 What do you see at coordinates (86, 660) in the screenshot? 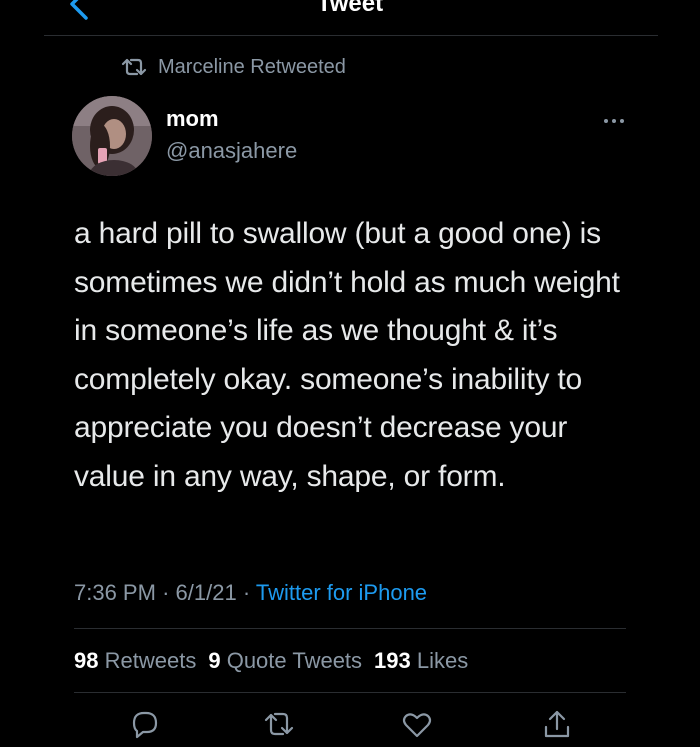
I see `retweets-count: 98` at bounding box center [86, 660].